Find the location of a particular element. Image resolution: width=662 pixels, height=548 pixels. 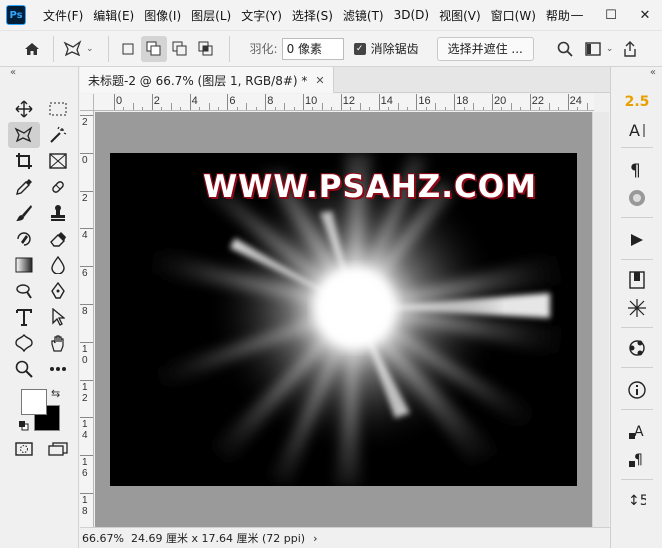

vertical-ruler: 2 0 2 4 6 8 1 0 1 2 1 4 1 6 1 8 is located at coordinates (87, 319).